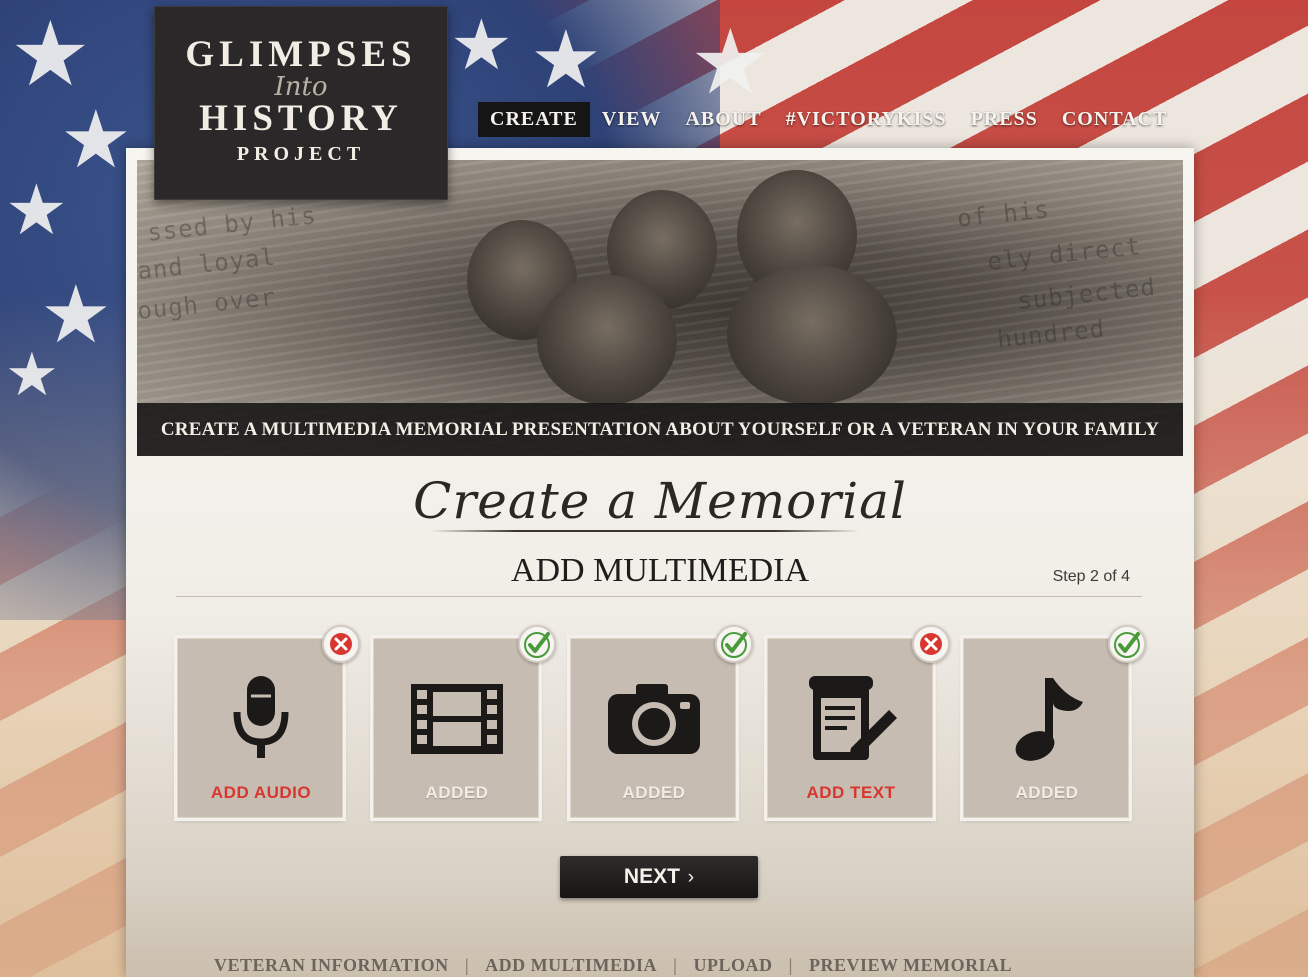  Describe the element at coordinates (457, 719) in the screenshot. I see `film-strip-icon` at that location.